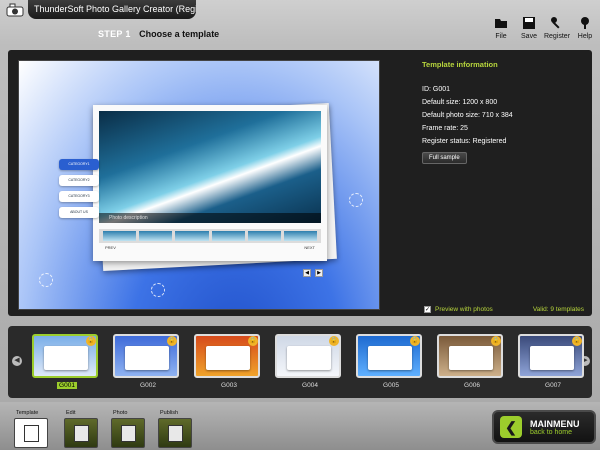  Describe the element at coordinates (501, 36) in the screenshot. I see `file-label: File` at that location.